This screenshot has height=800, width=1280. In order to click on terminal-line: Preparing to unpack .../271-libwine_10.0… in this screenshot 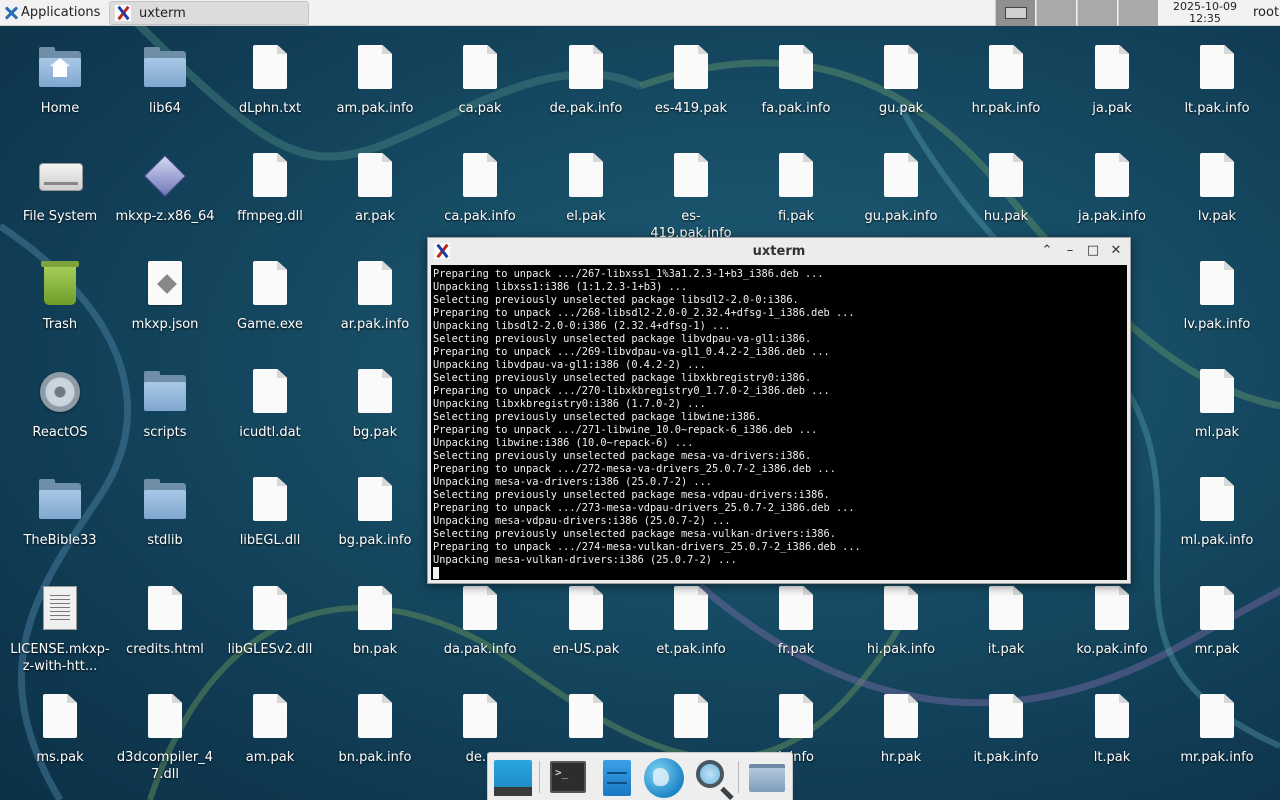, I will do `click(625, 430)`.